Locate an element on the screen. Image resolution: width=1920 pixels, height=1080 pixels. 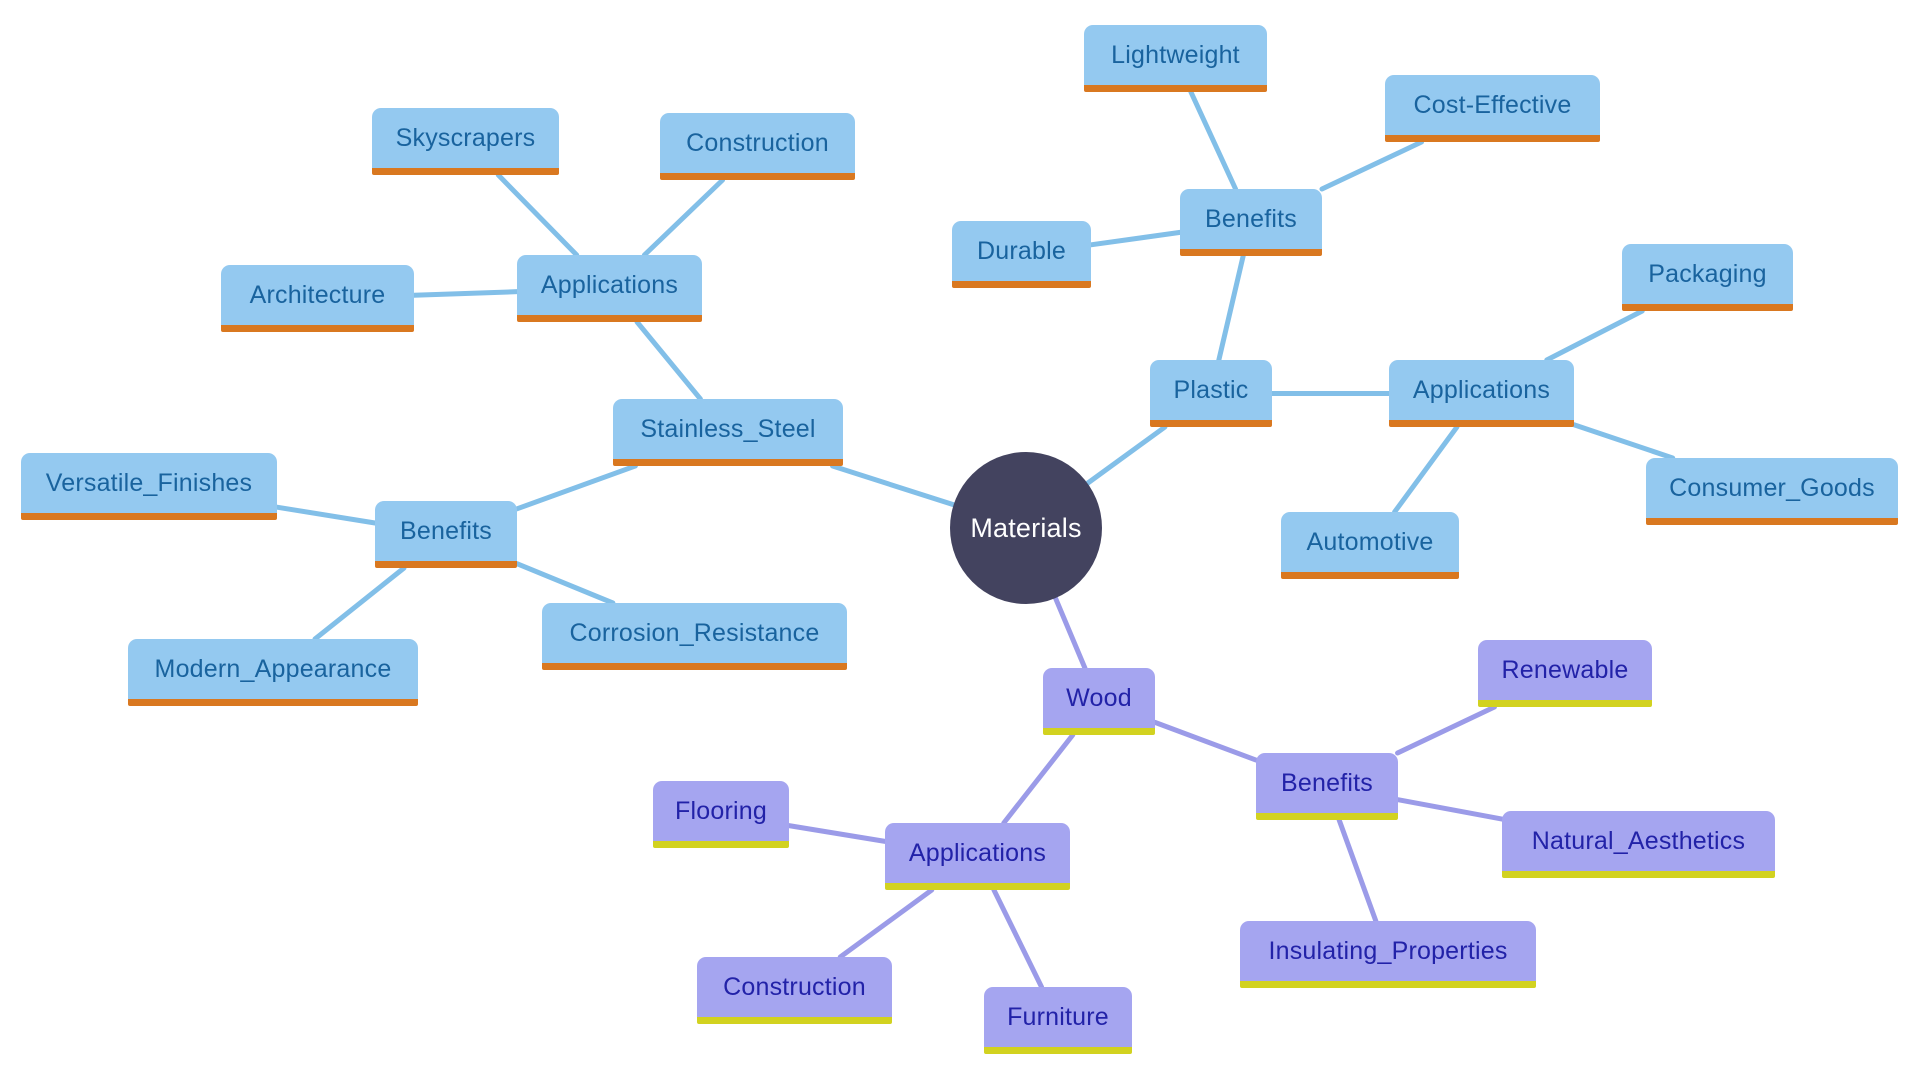
edge-ss_benefits-to-ss_modern_appearance is located at coordinates (359, 603).